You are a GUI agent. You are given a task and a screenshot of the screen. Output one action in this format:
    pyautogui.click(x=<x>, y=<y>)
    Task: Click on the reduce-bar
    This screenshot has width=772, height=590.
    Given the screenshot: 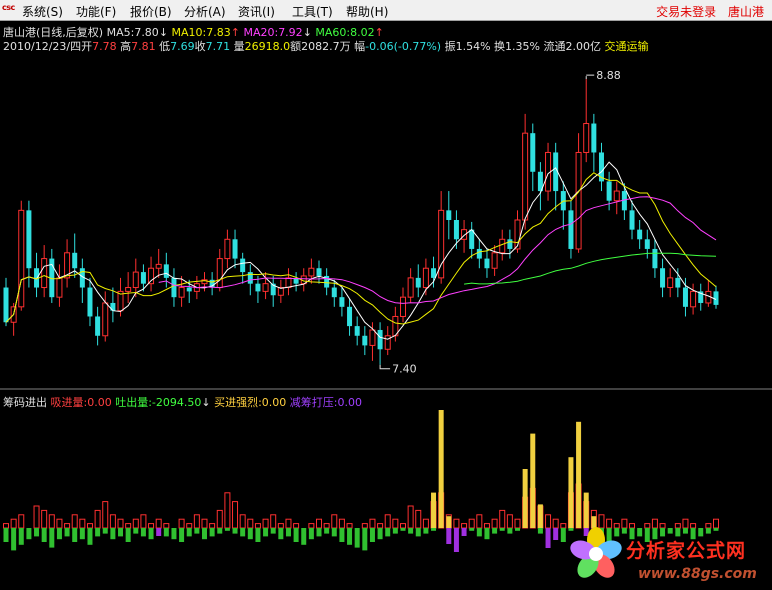 What is the action you would take?
    pyautogui.click(x=464, y=532)
    